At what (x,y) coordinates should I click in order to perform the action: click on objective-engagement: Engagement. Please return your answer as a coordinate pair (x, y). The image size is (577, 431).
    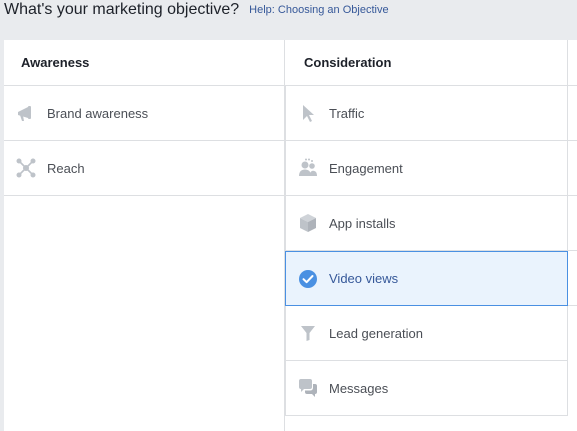
    Looking at the image, I should click on (426, 168).